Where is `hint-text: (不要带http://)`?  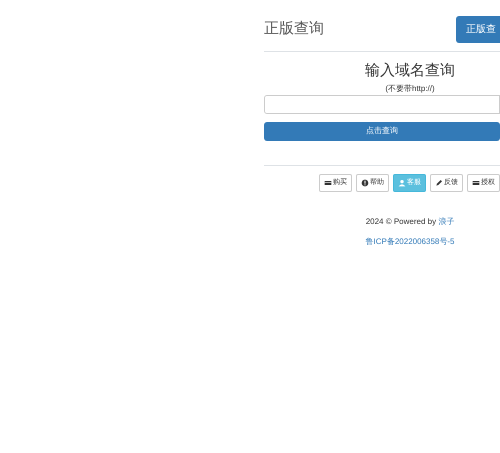
hint-text: (不要带http://) is located at coordinates (410, 88).